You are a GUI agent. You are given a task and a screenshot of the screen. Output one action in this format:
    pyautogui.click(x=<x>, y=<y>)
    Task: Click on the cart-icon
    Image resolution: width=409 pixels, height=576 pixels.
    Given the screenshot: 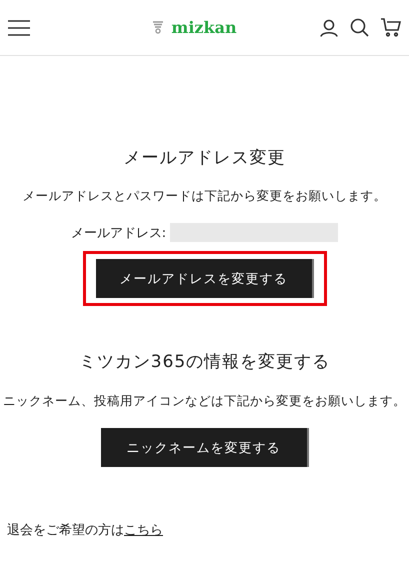 What is the action you would take?
    pyautogui.click(x=391, y=27)
    